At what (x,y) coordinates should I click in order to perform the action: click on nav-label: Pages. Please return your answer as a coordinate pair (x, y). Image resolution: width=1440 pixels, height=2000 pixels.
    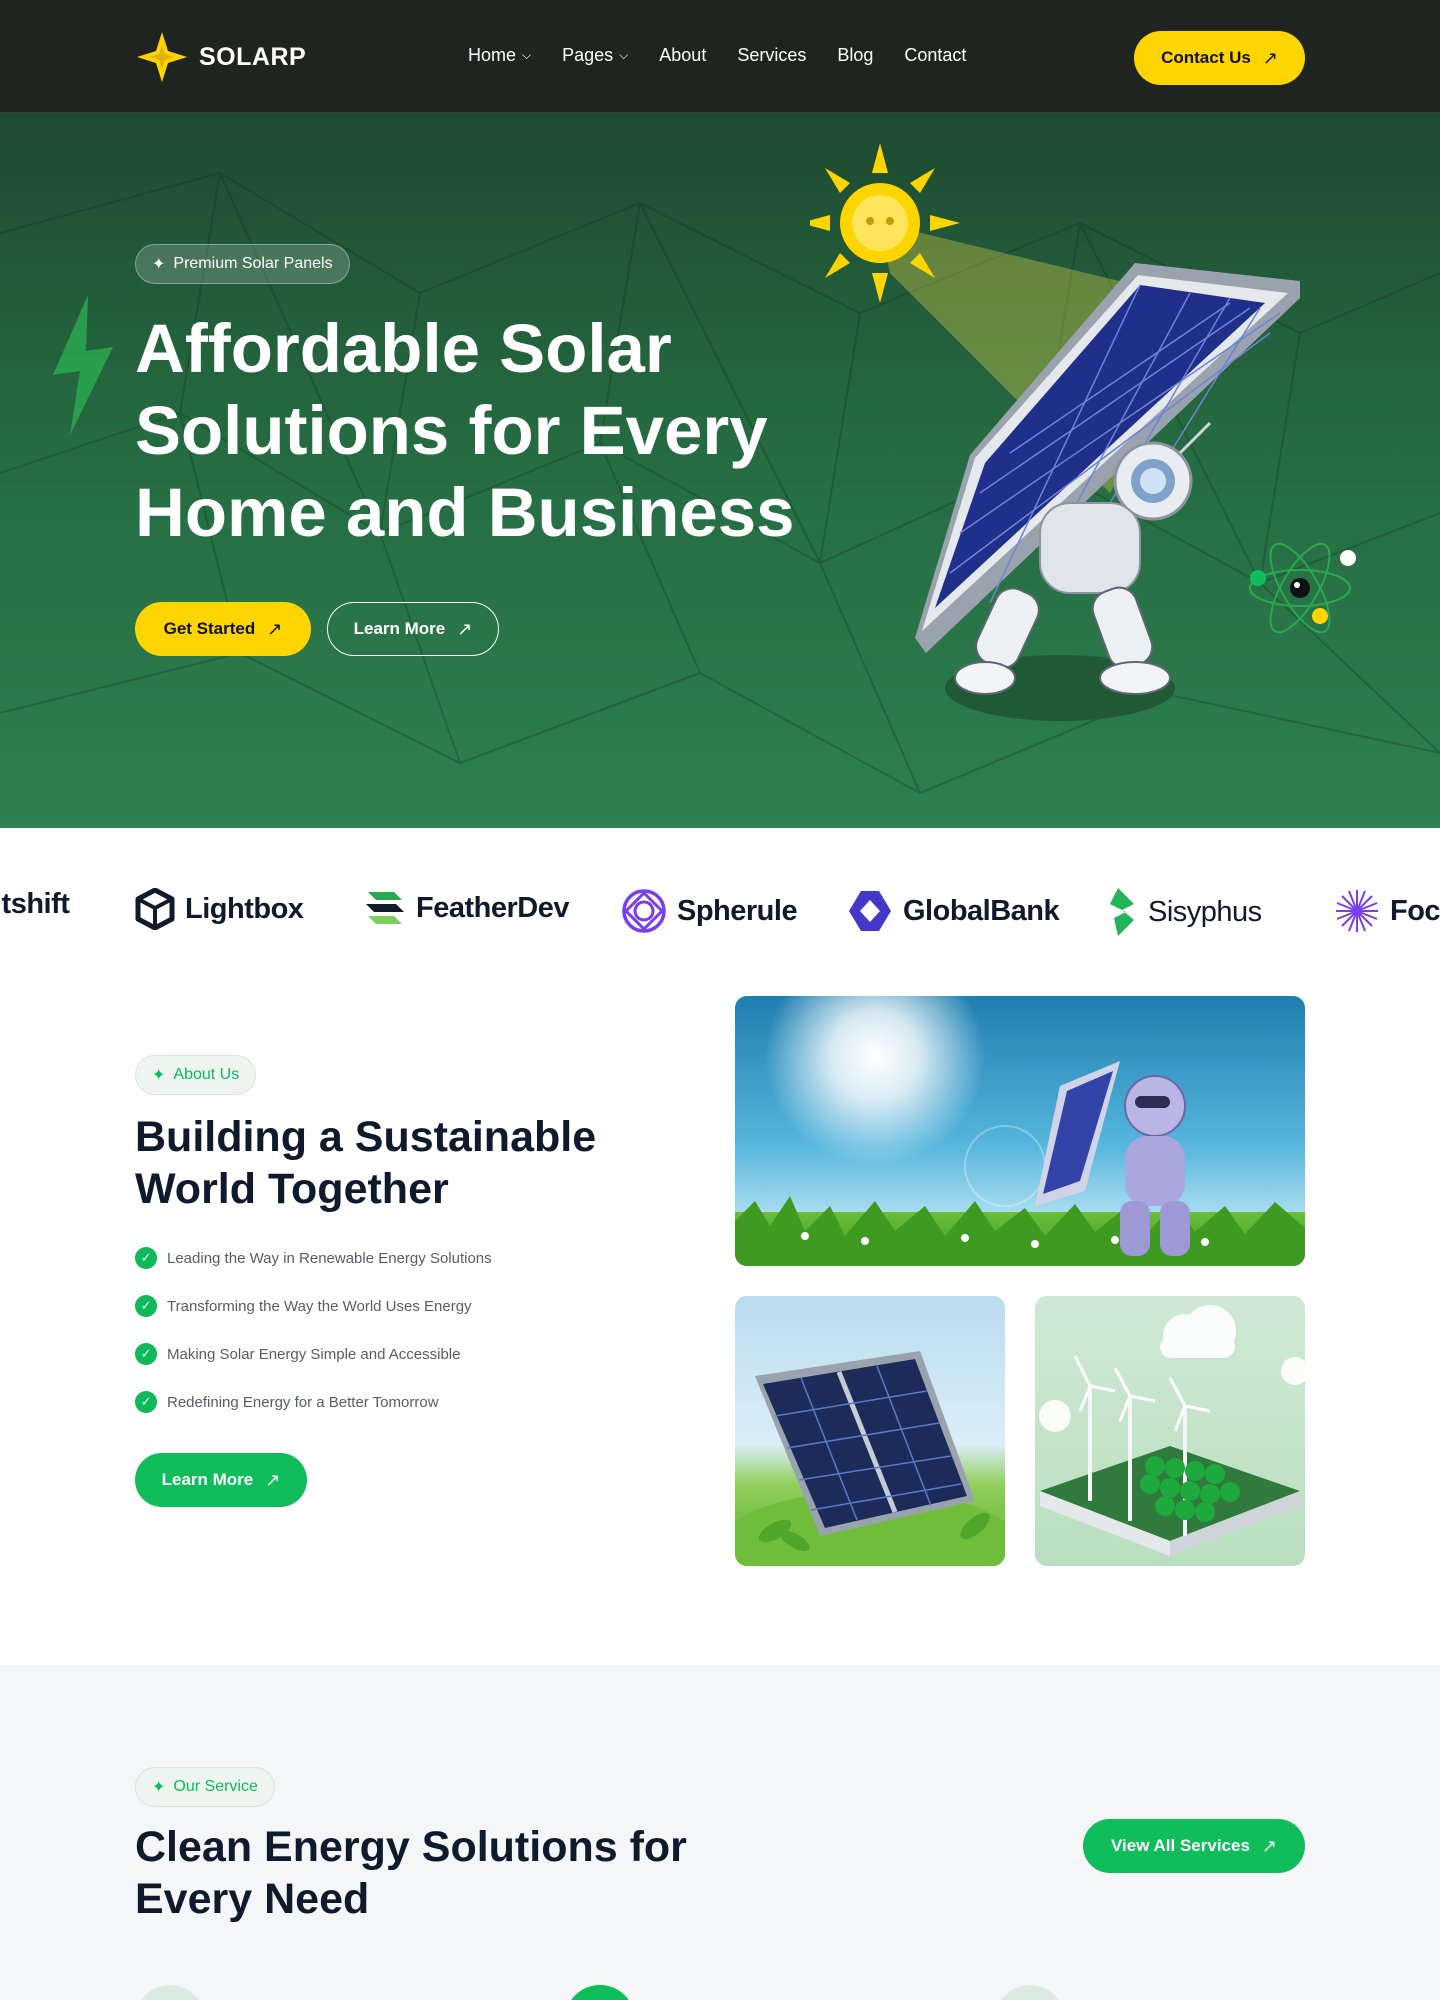
    Looking at the image, I should click on (588, 55).